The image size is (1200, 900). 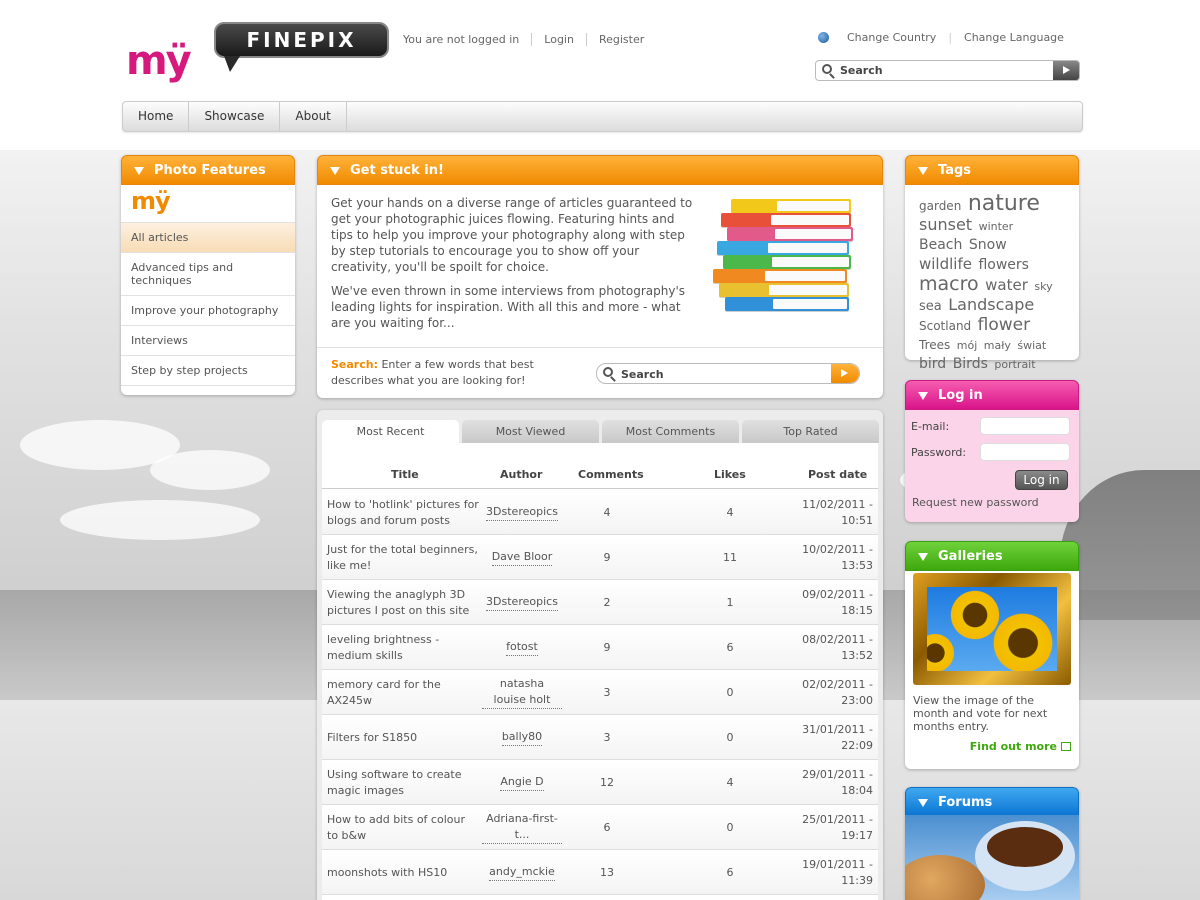 What do you see at coordinates (403, 557) in the screenshot?
I see `article-title-link: Just for the total beginners, like me!` at bounding box center [403, 557].